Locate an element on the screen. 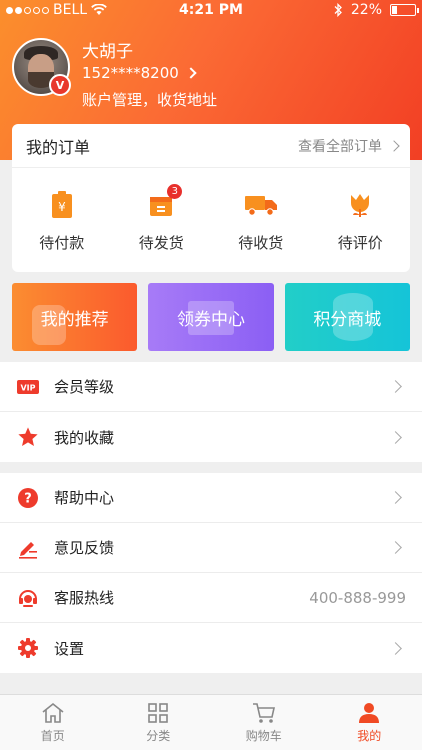 This screenshot has width=422, height=750. tab-label: 我的 is located at coordinates (369, 735).